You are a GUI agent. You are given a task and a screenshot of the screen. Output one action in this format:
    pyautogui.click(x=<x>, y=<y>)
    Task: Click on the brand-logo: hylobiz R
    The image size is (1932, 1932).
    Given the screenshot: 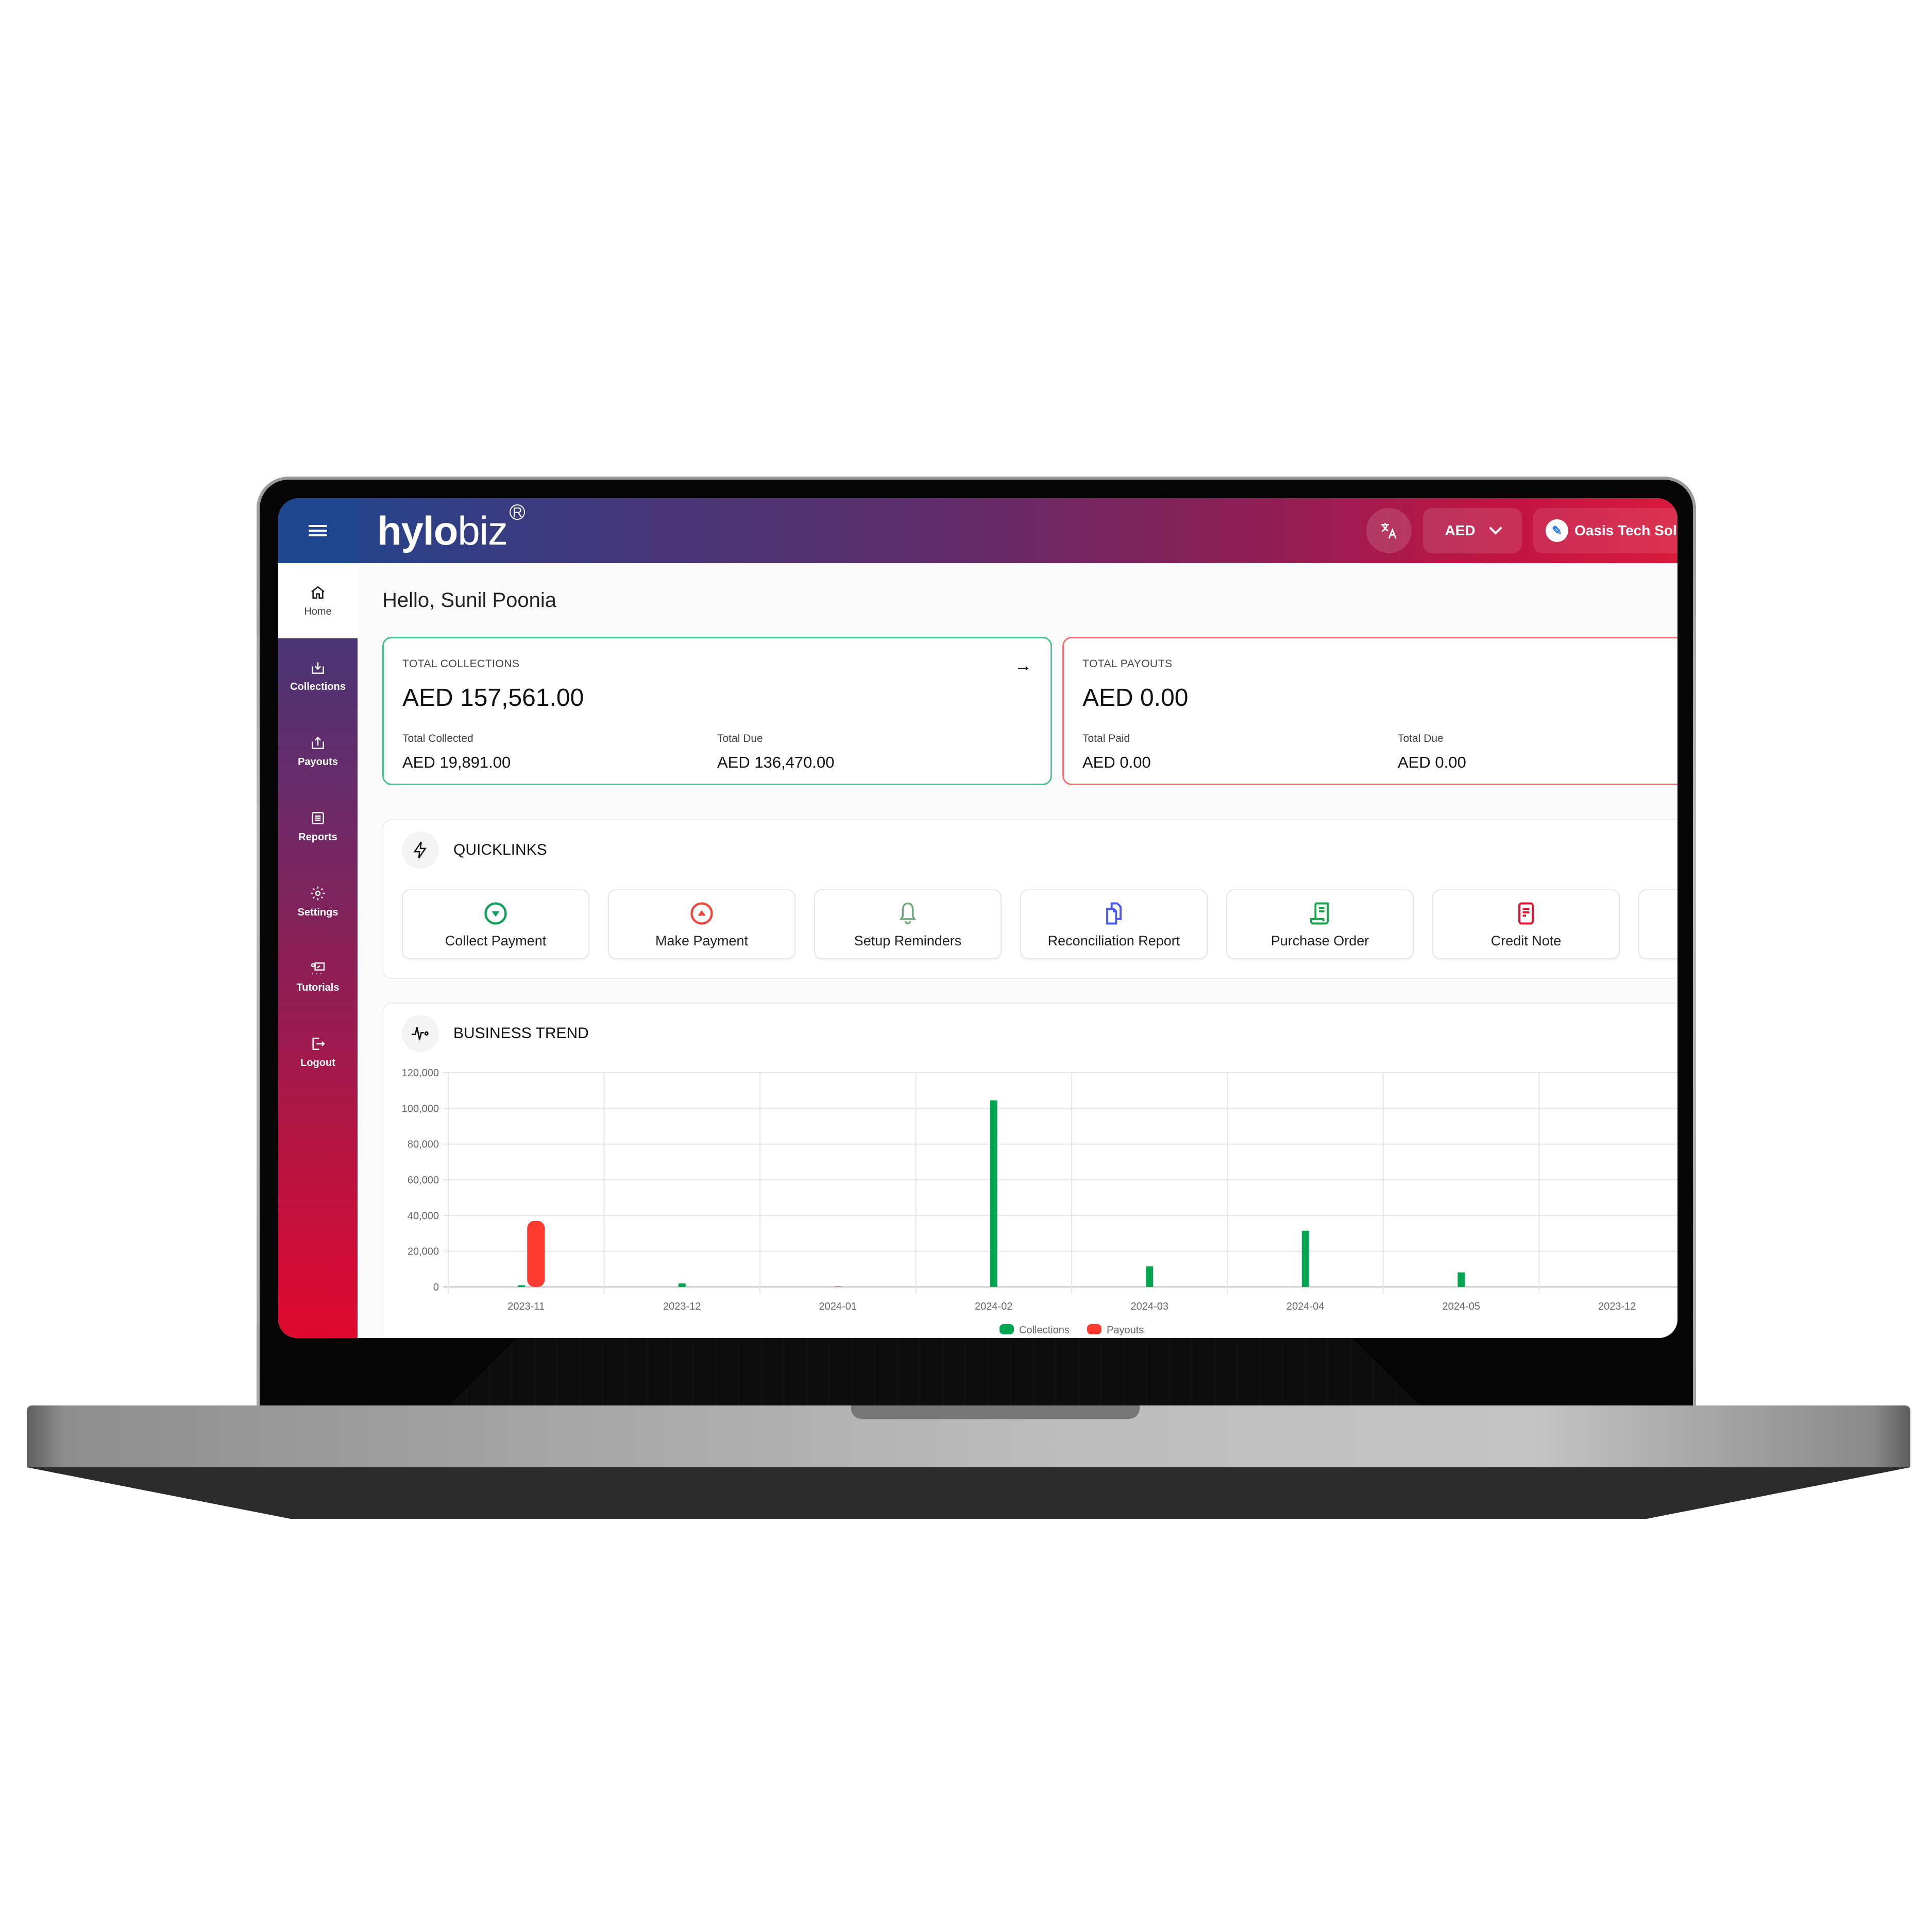 What is the action you would take?
    pyautogui.click(x=452, y=529)
    